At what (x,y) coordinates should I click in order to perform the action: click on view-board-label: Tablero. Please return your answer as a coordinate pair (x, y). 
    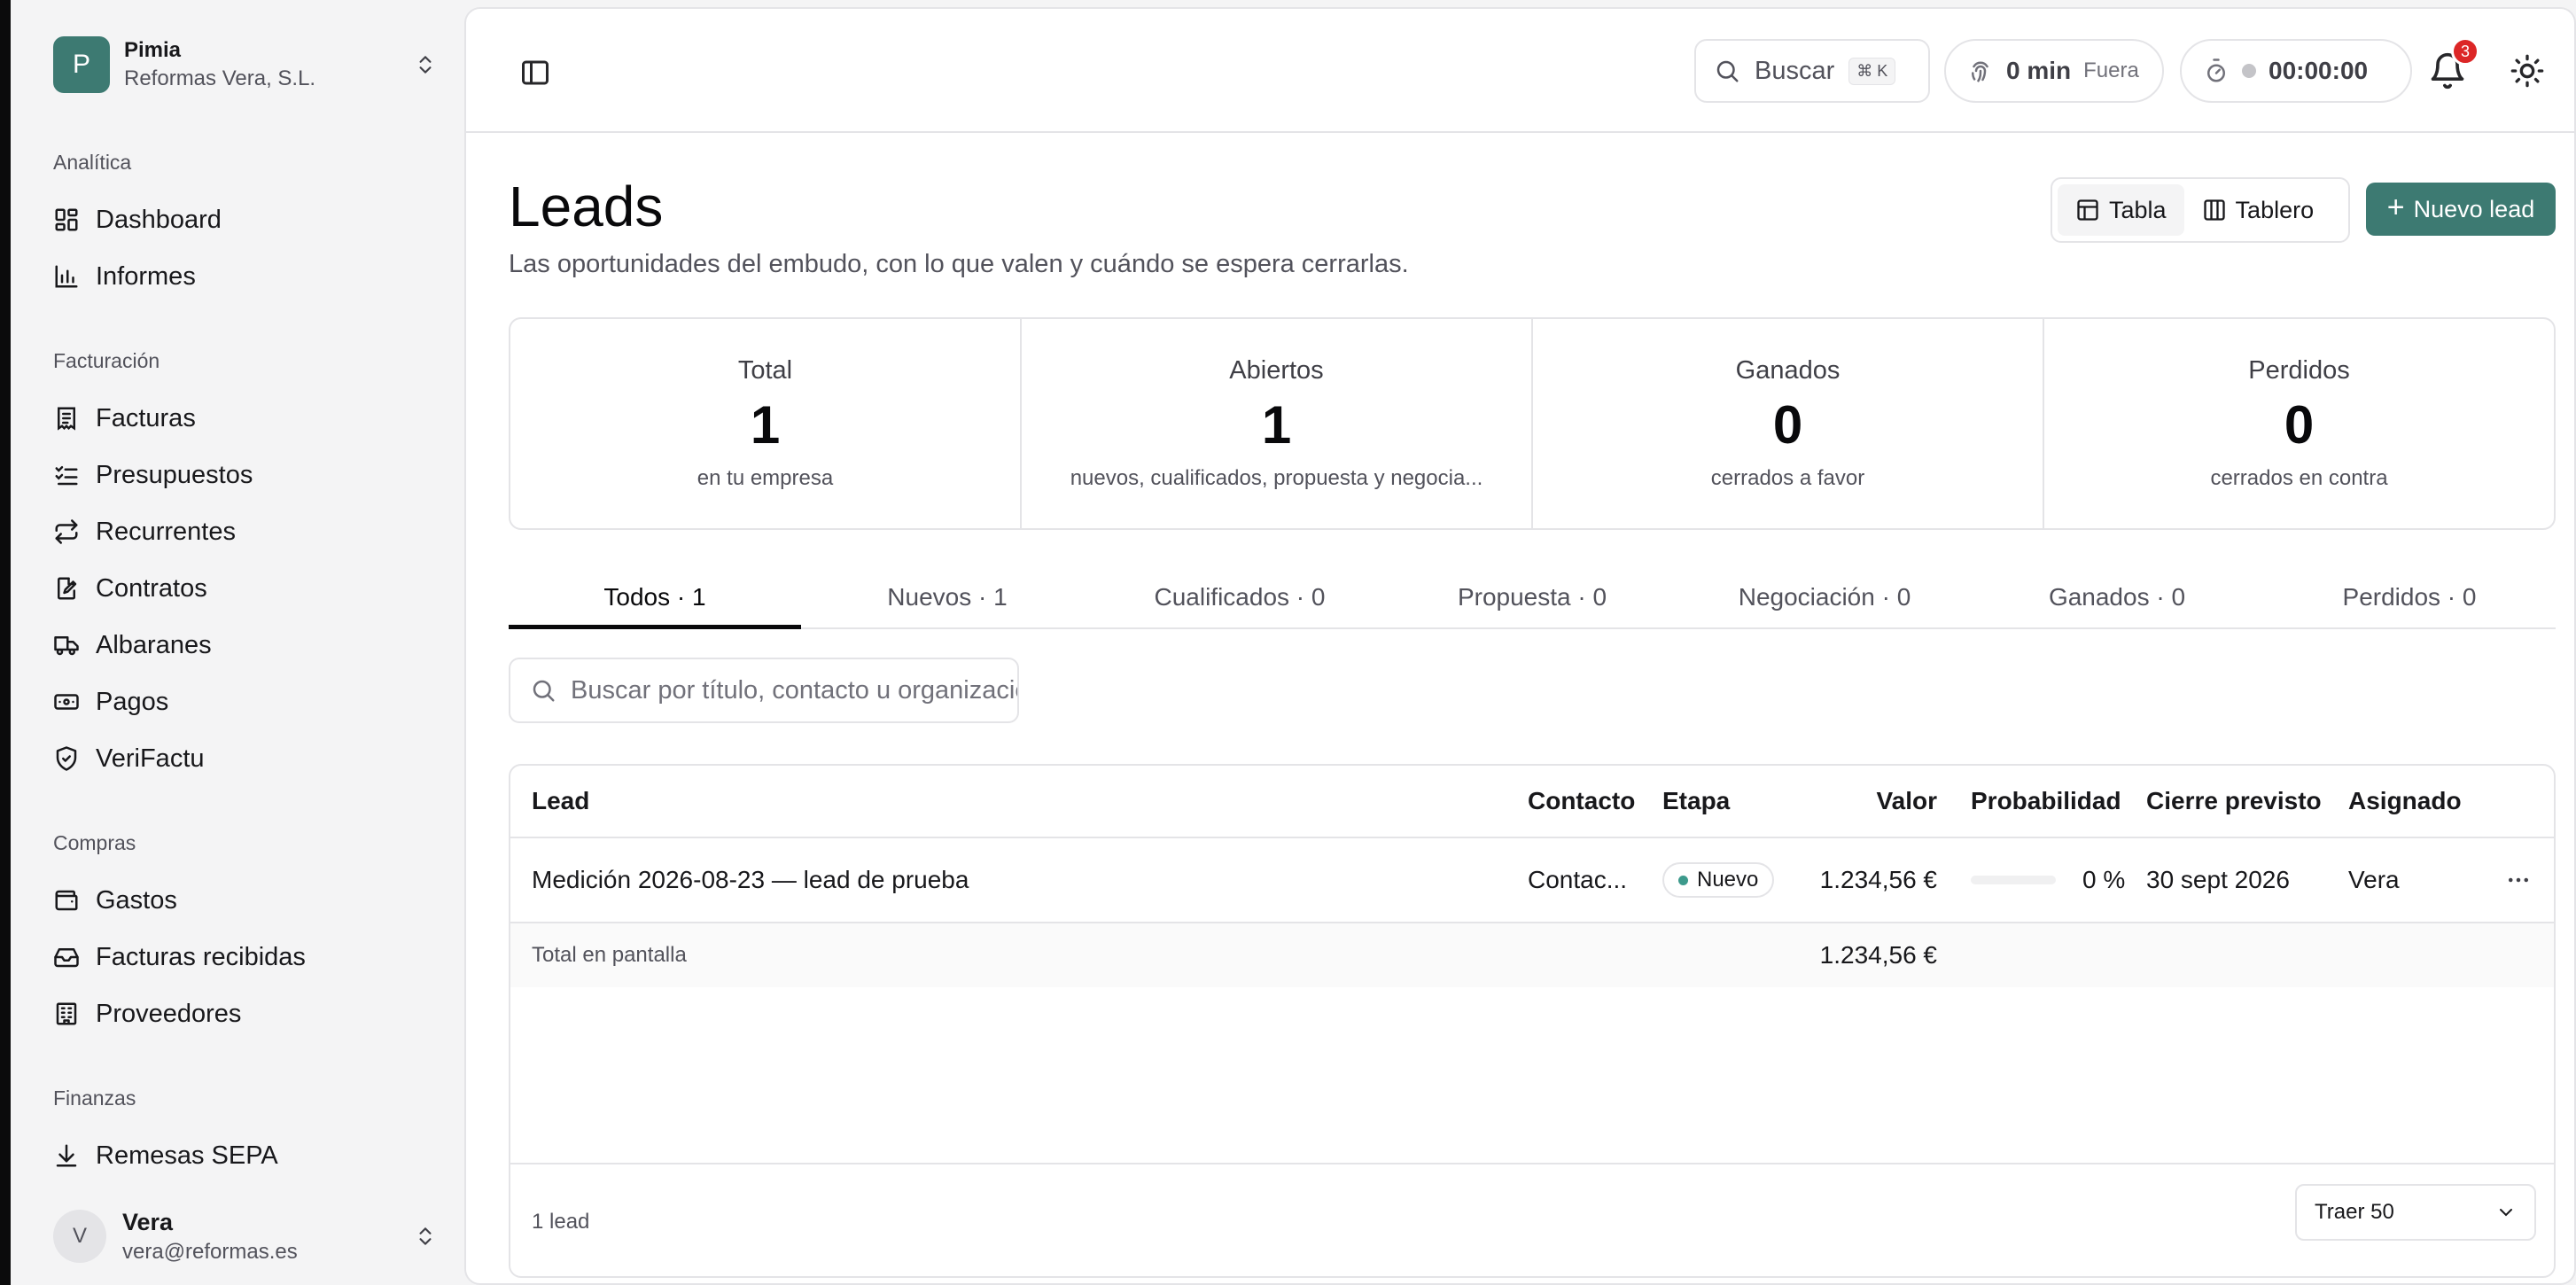
    Looking at the image, I should click on (2275, 209).